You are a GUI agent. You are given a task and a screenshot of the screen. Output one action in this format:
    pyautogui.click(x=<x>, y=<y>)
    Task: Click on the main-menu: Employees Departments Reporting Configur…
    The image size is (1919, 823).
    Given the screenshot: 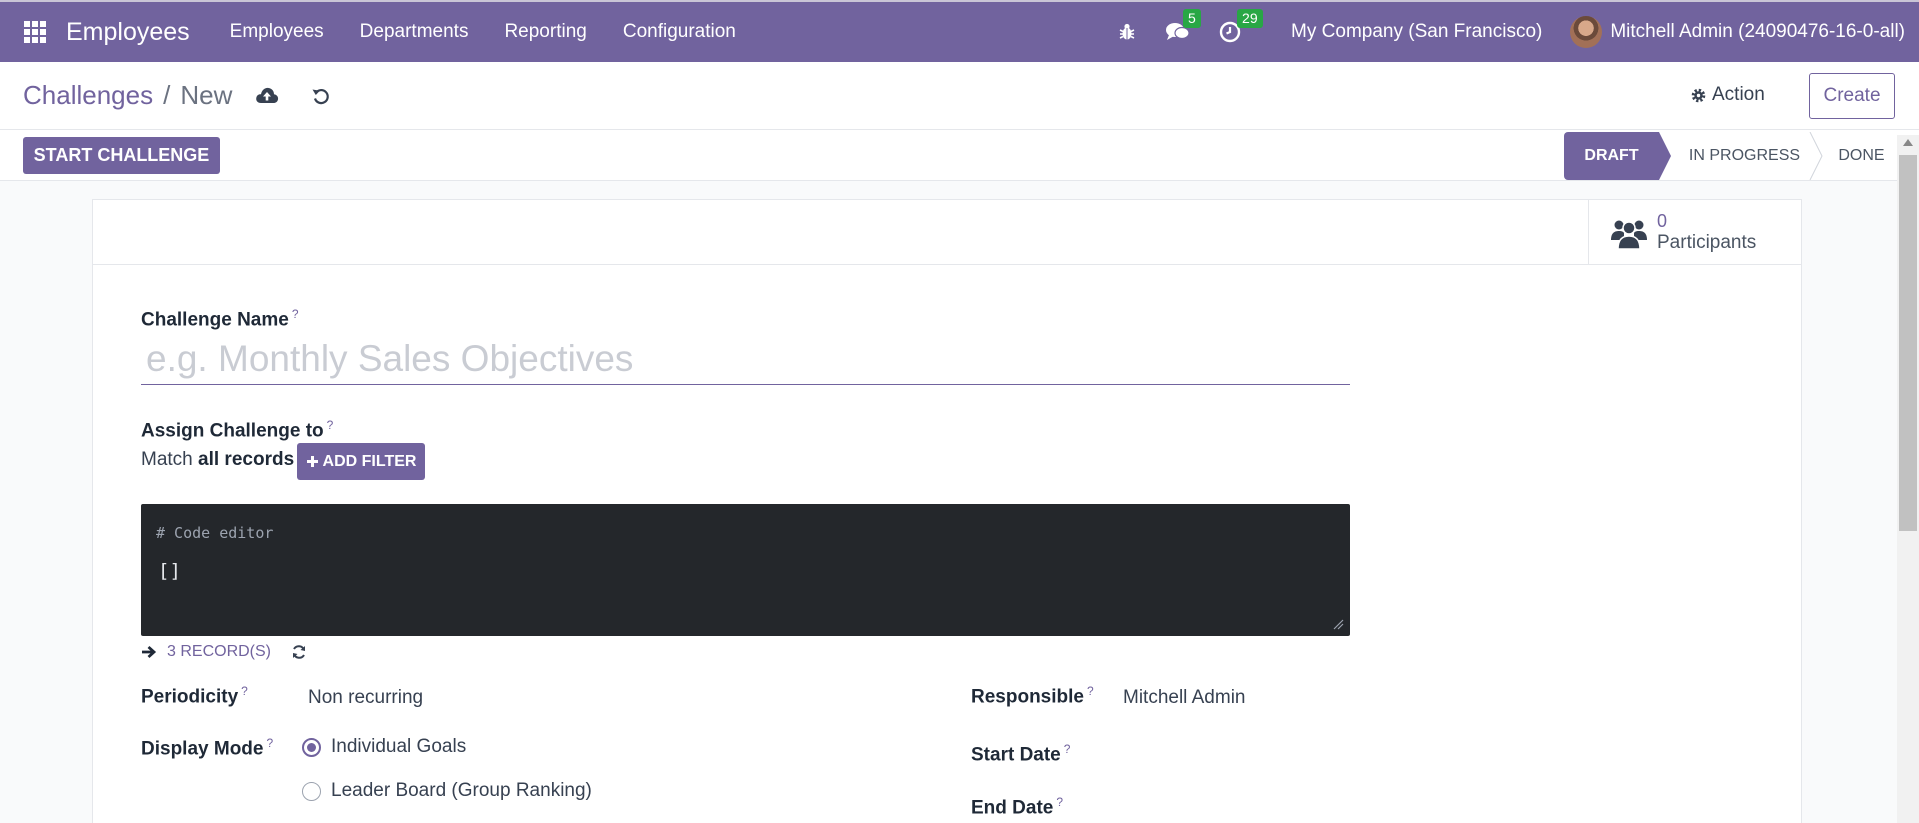 What is the action you would take?
    pyautogui.click(x=483, y=32)
    